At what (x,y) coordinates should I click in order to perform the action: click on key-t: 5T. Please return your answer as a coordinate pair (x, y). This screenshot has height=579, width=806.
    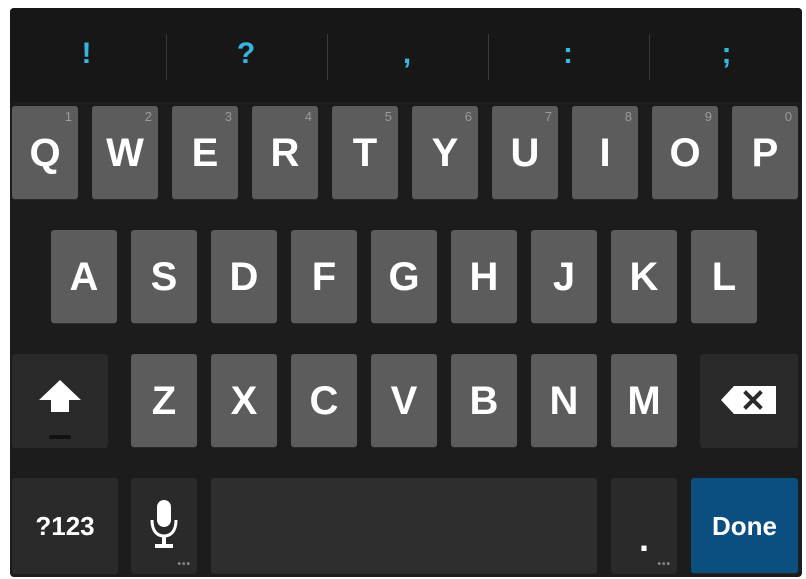
    Looking at the image, I should click on (365, 152).